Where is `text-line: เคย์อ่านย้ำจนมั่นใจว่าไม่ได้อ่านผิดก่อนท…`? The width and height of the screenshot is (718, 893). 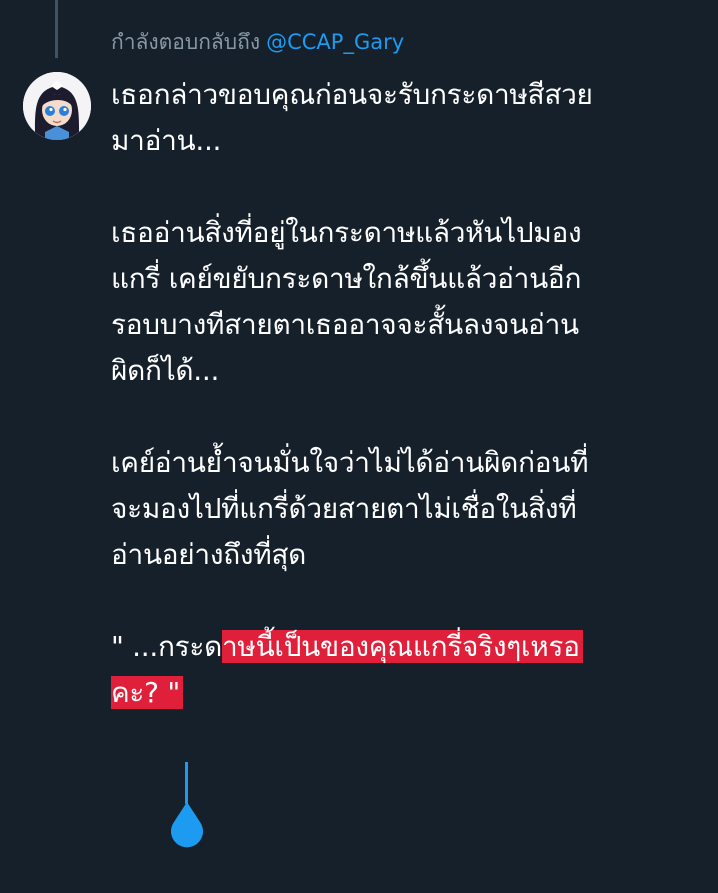
text-line: เคย์อ่านย้ำจนมั่นใจว่าไม่ได้อ่านผิดก่อนท… is located at coordinates (350, 462).